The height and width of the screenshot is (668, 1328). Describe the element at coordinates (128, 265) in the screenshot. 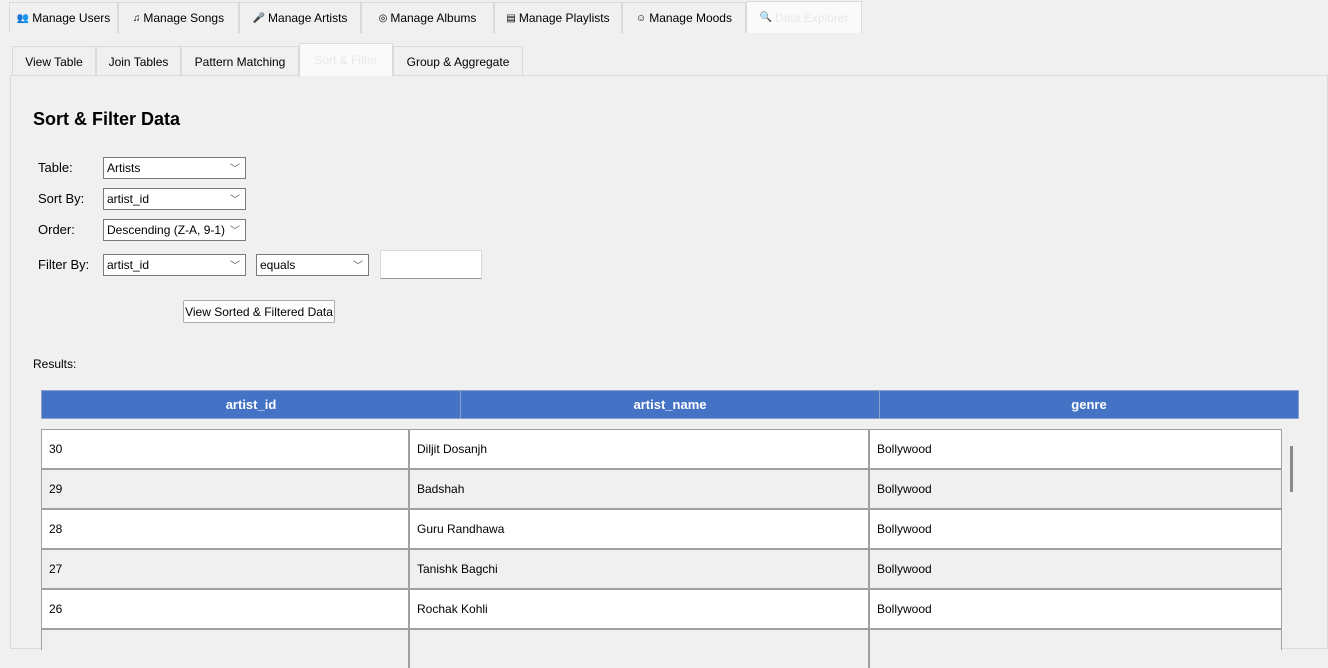

I see `filter-column-value: artist_id` at that location.